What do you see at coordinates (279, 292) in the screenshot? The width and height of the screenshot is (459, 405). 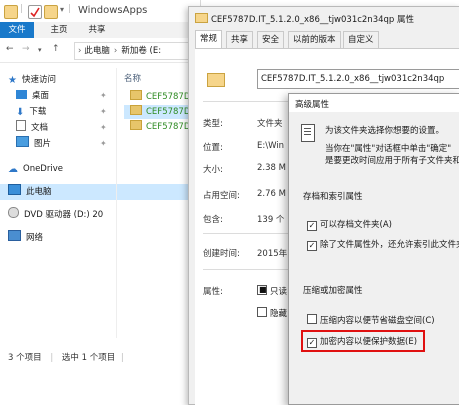 I see `readonly-label: 只读` at bounding box center [279, 292].